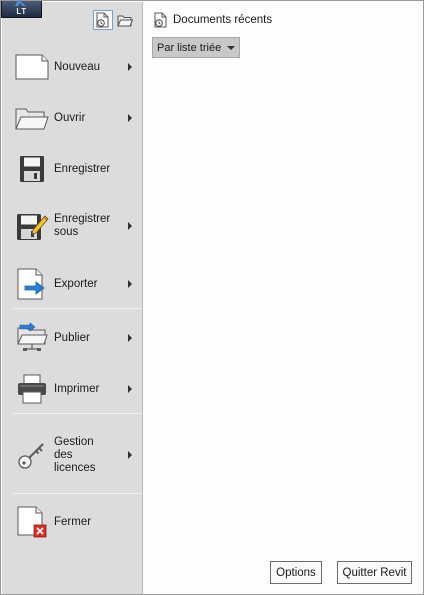 This screenshot has width=424, height=595. What do you see at coordinates (32, 169) in the screenshot?
I see `save-disk-icon` at bounding box center [32, 169].